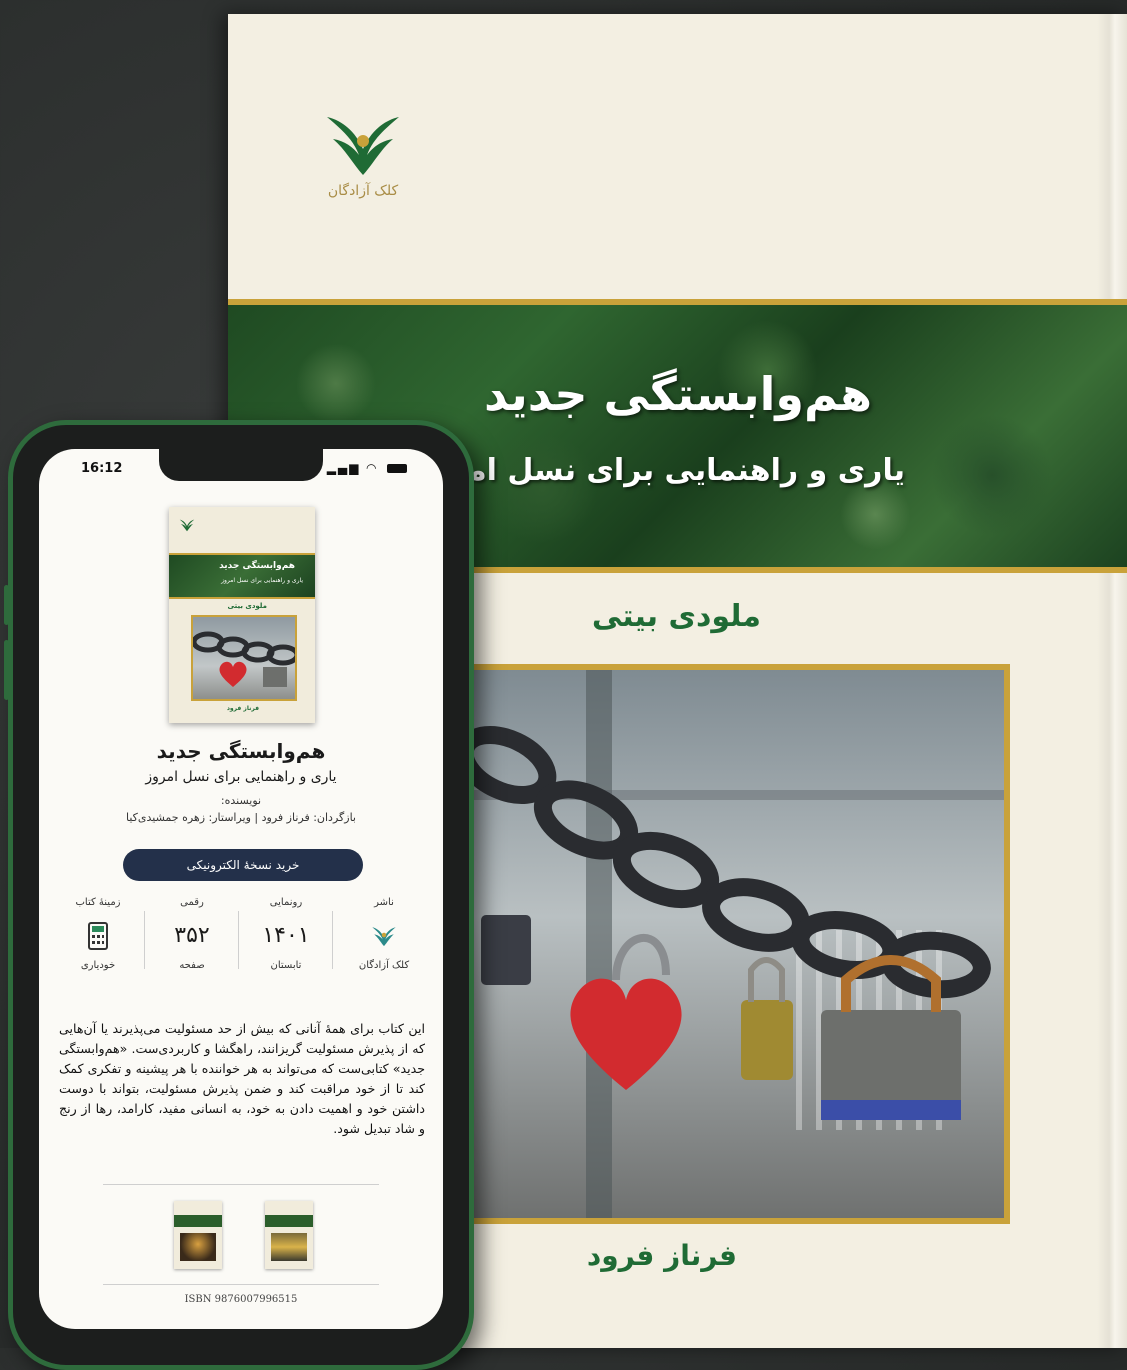 The image size is (1127, 1370). What do you see at coordinates (98, 965) in the screenshot?
I see `info-genre-foot: خودیاری` at bounding box center [98, 965].